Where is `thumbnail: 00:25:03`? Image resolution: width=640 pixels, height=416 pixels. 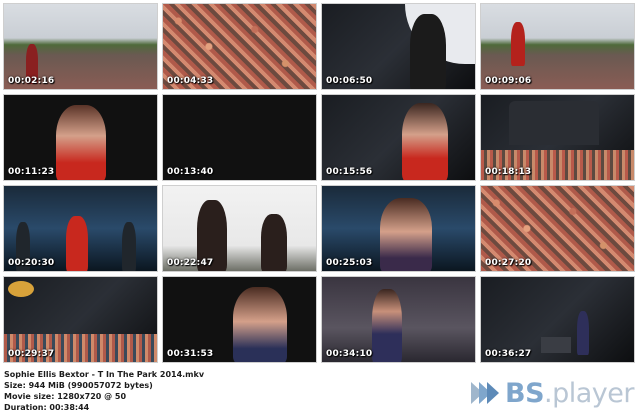 thumbnail: 00:25:03 is located at coordinates (398, 228).